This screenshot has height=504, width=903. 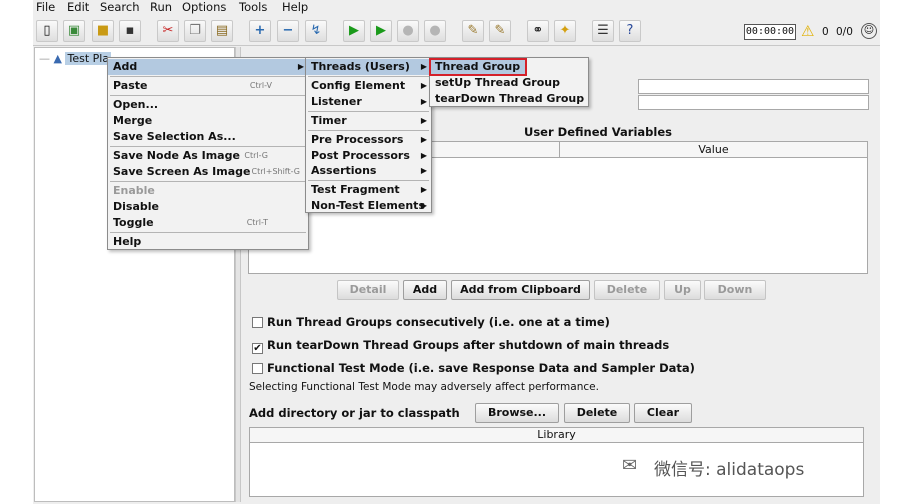 What do you see at coordinates (47, 31) in the screenshot?
I see `new-icon: ▯` at bounding box center [47, 31].